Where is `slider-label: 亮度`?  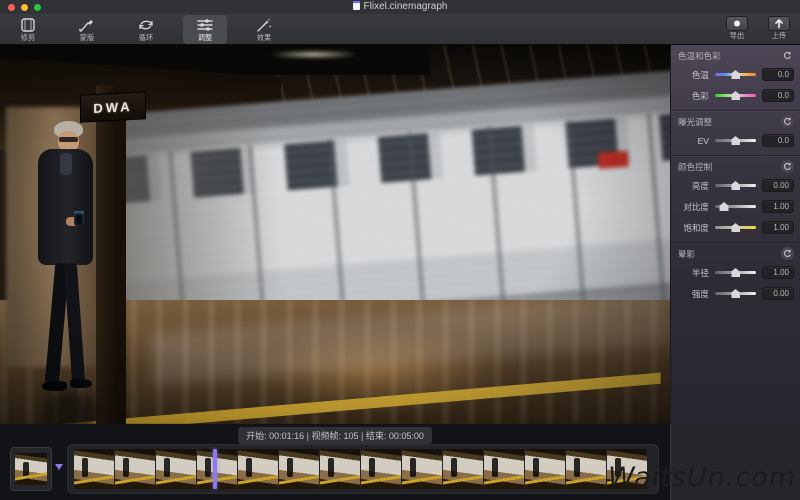 slider-label: 亮度 is located at coordinates (700, 186).